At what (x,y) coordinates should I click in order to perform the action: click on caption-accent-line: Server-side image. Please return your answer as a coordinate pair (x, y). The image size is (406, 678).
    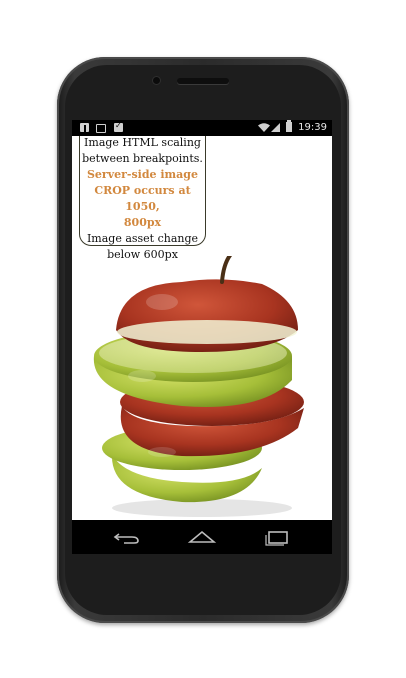
    Looking at the image, I should click on (142, 174).